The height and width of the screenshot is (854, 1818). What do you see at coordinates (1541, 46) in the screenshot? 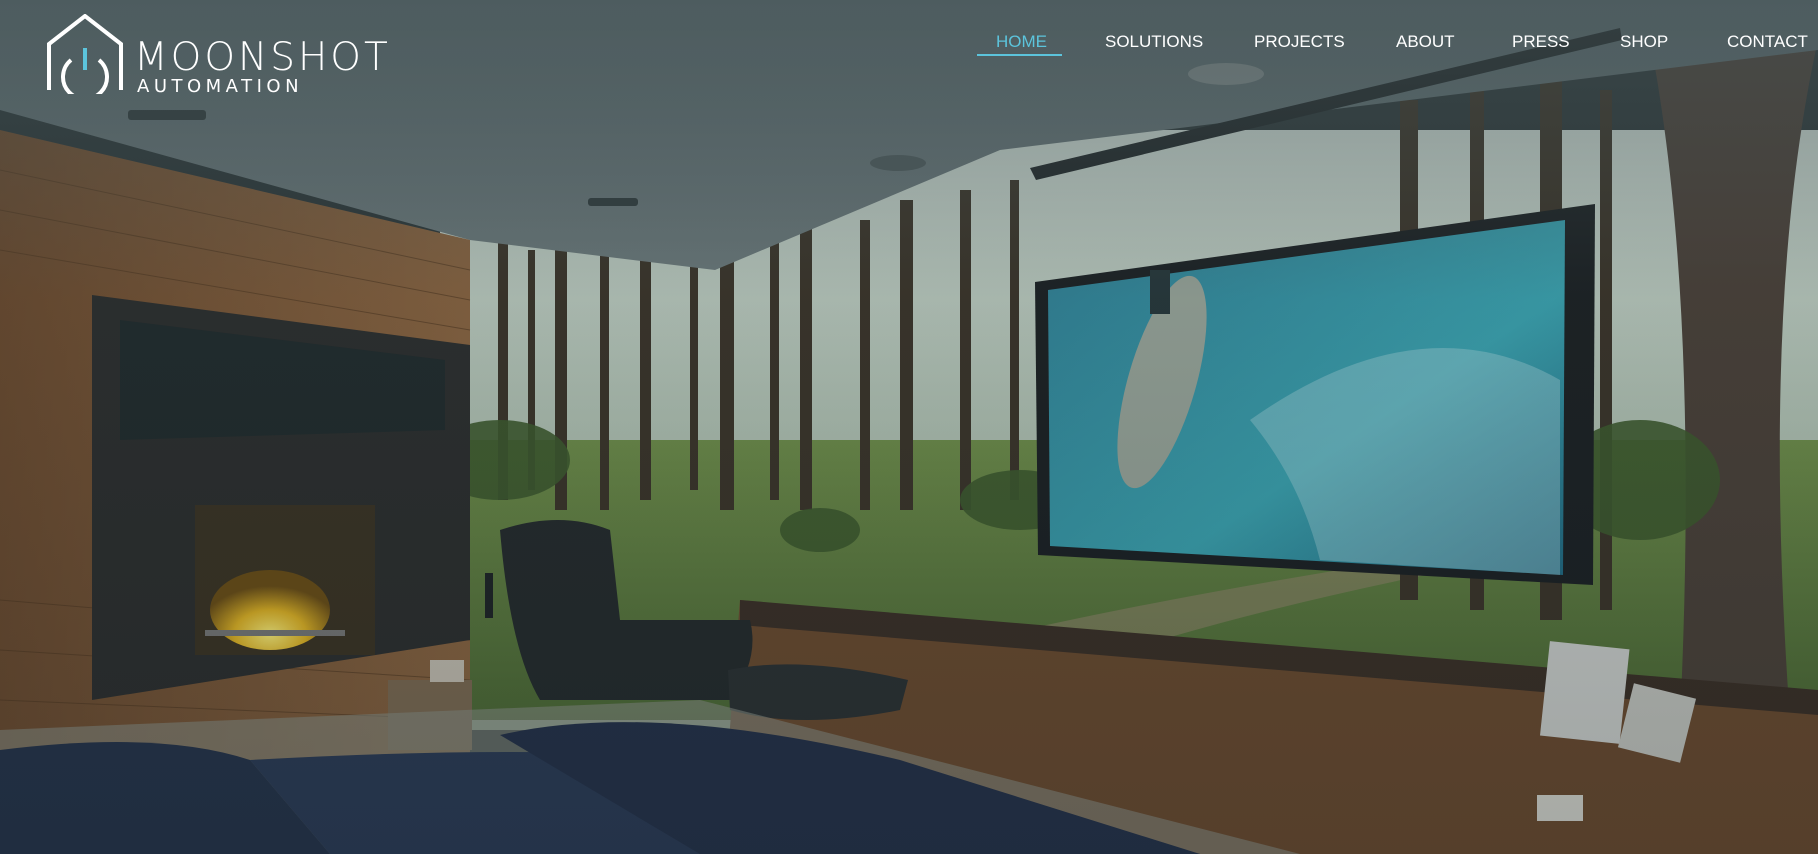
I see `nav-press: PRESS` at bounding box center [1541, 46].